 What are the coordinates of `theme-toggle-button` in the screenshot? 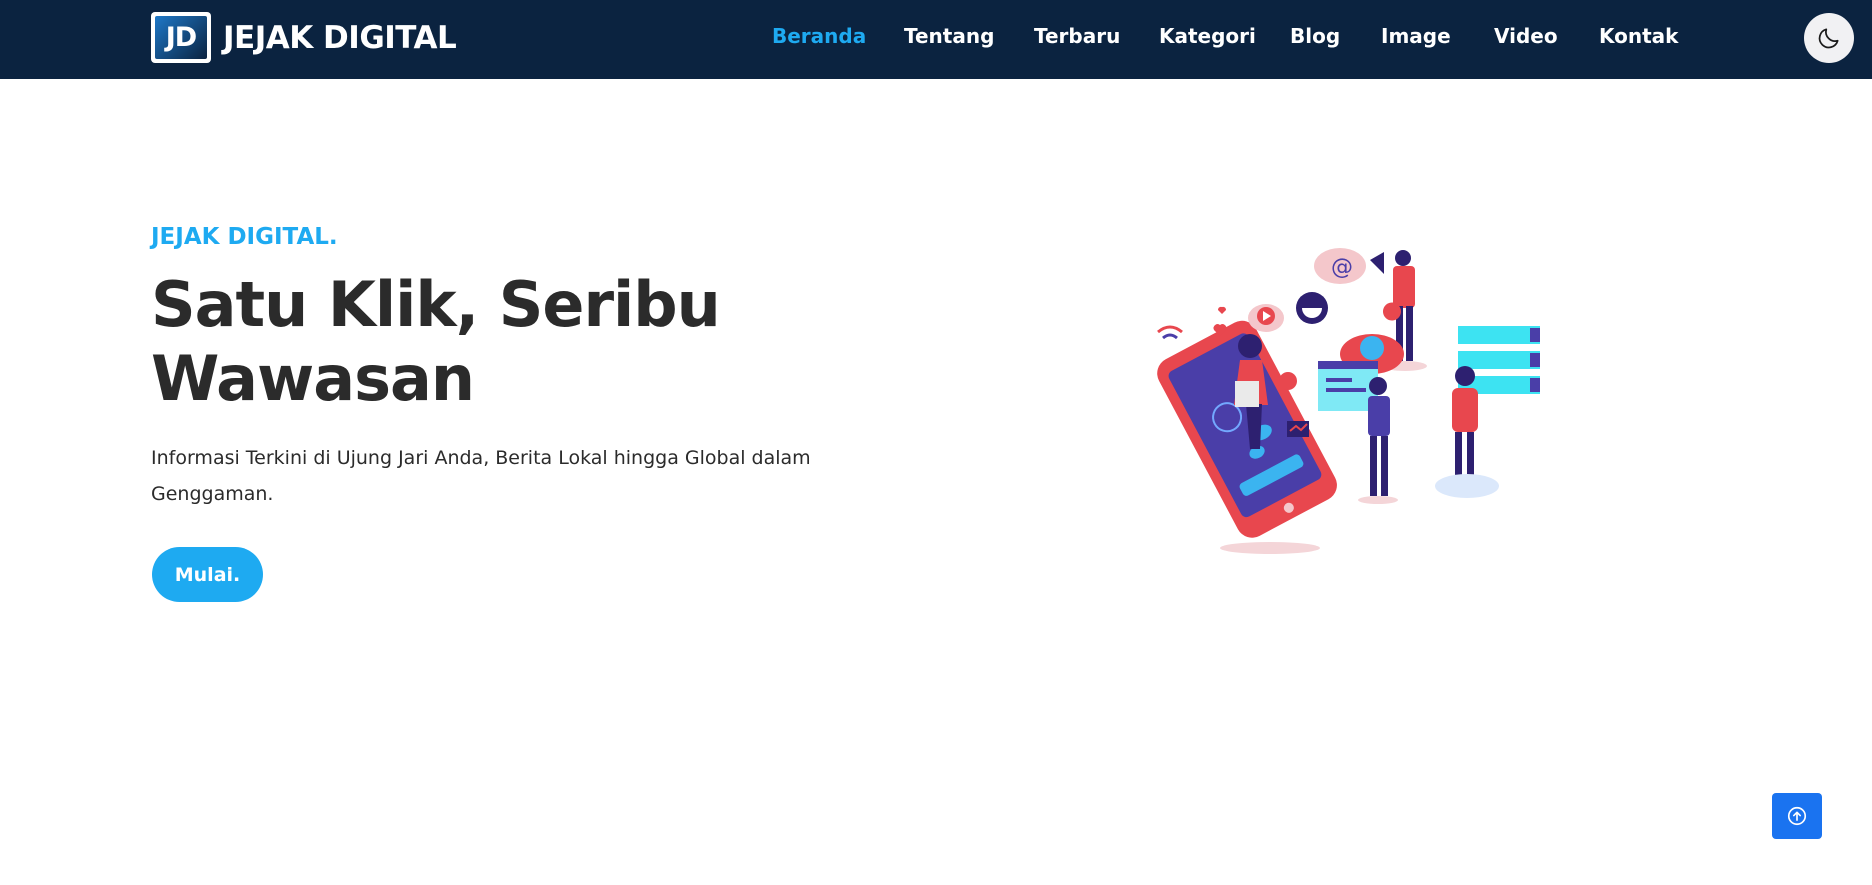 It's located at (1829, 38).